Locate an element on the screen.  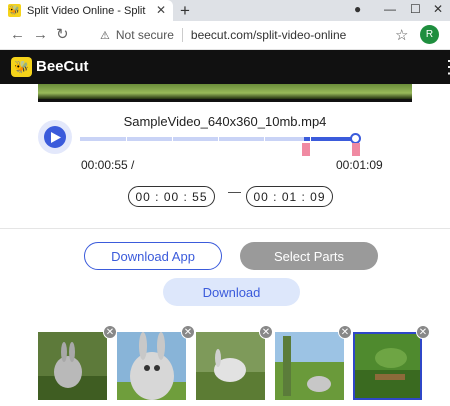
play-button is located at coordinates (55, 137).